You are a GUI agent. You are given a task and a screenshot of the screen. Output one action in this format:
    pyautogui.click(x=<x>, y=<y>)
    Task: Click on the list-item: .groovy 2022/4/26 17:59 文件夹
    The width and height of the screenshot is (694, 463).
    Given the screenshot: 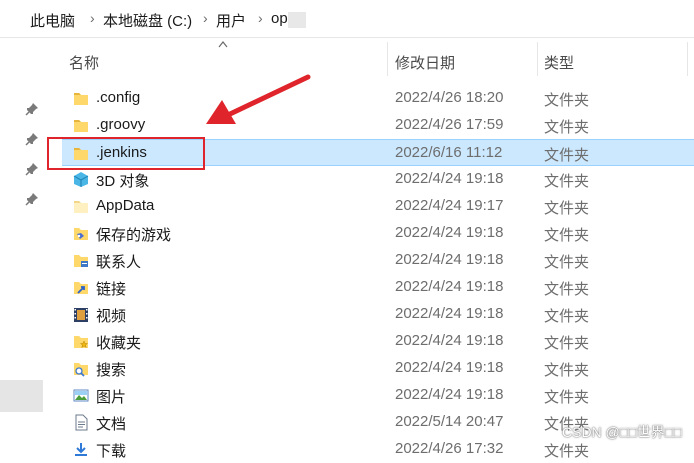 What is the action you would take?
    pyautogui.click(x=378, y=125)
    